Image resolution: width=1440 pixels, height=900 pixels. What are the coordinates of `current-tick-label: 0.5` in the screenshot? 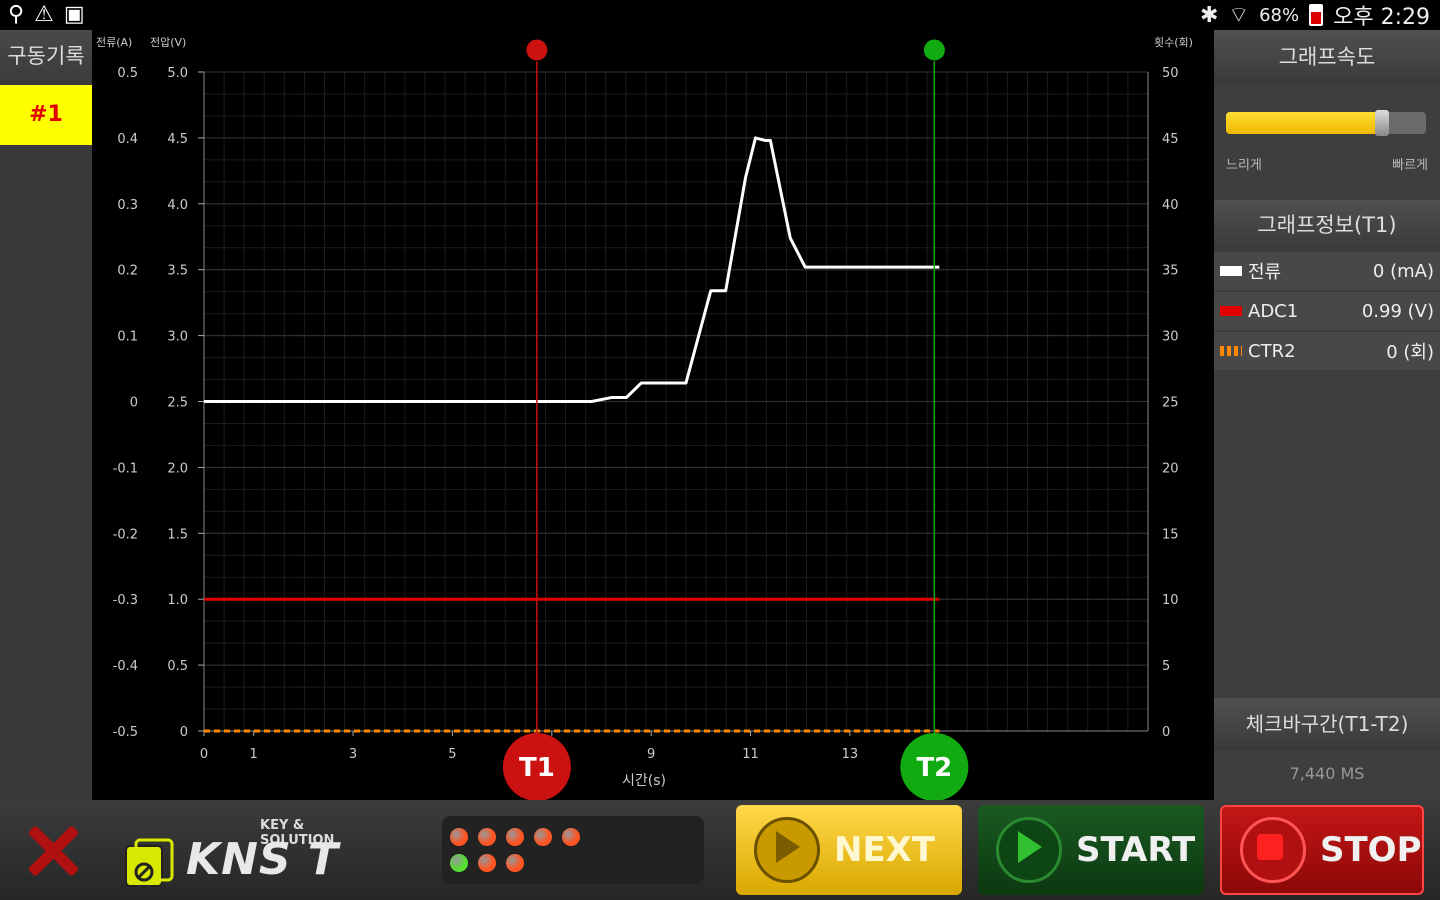 It's located at (127, 73).